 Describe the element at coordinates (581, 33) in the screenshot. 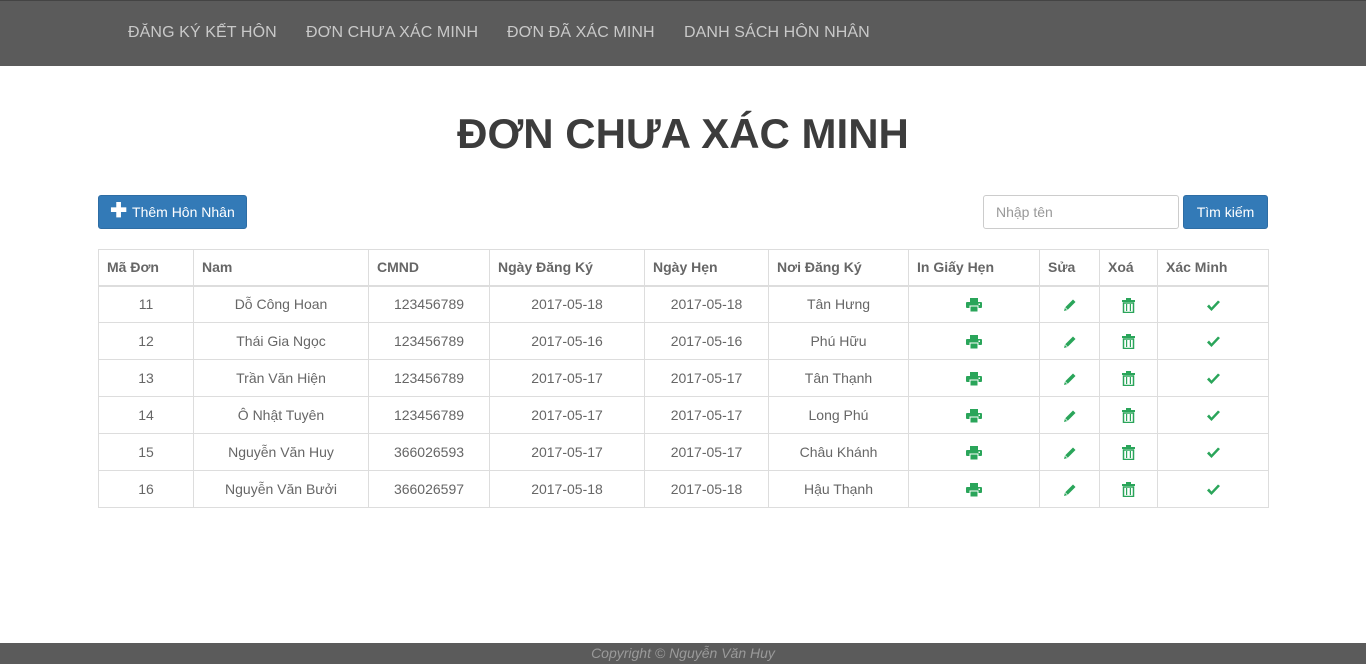

I see `nav-verified-applications: ĐƠN ĐÃ XÁC MINH` at that location.